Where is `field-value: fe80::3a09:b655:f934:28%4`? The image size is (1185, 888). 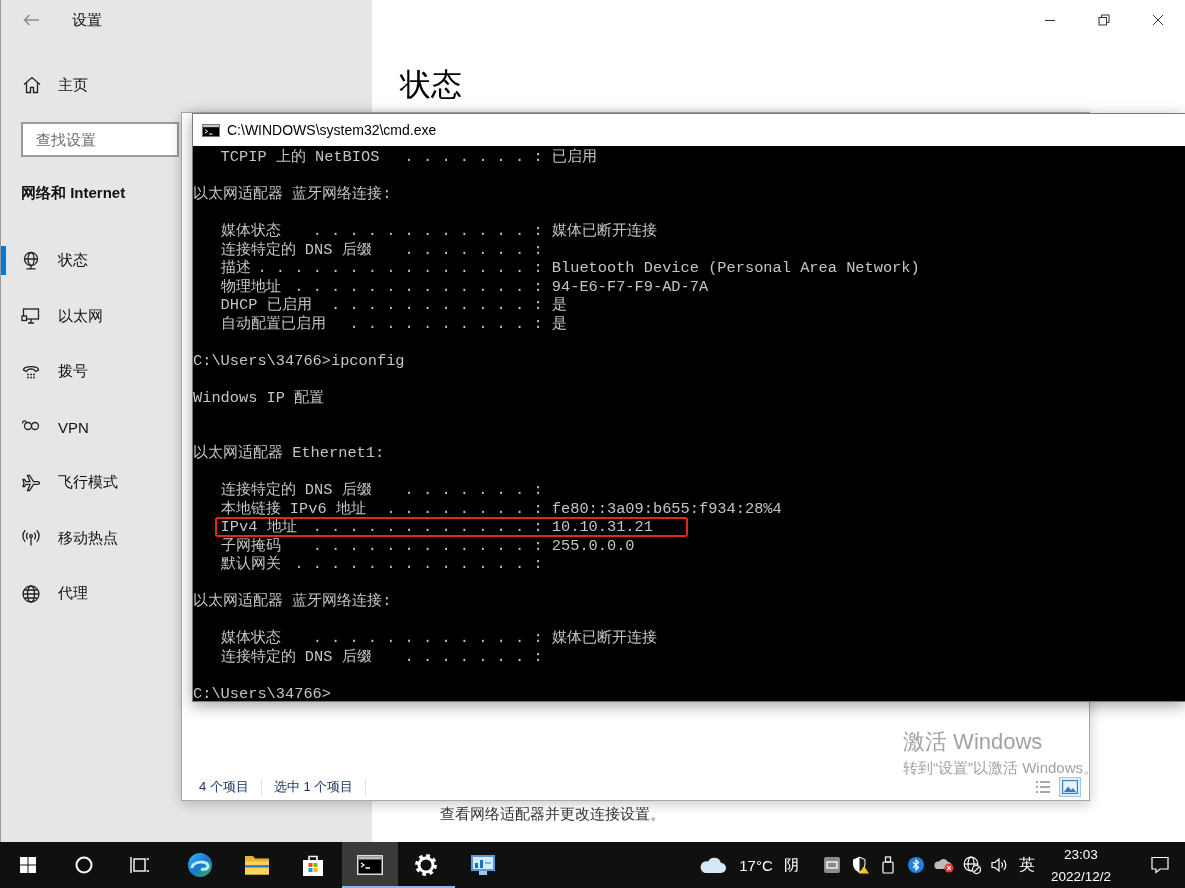 field-value: fe80::3a09:b655:f934:28%4 is located at coordinates (666, 508).